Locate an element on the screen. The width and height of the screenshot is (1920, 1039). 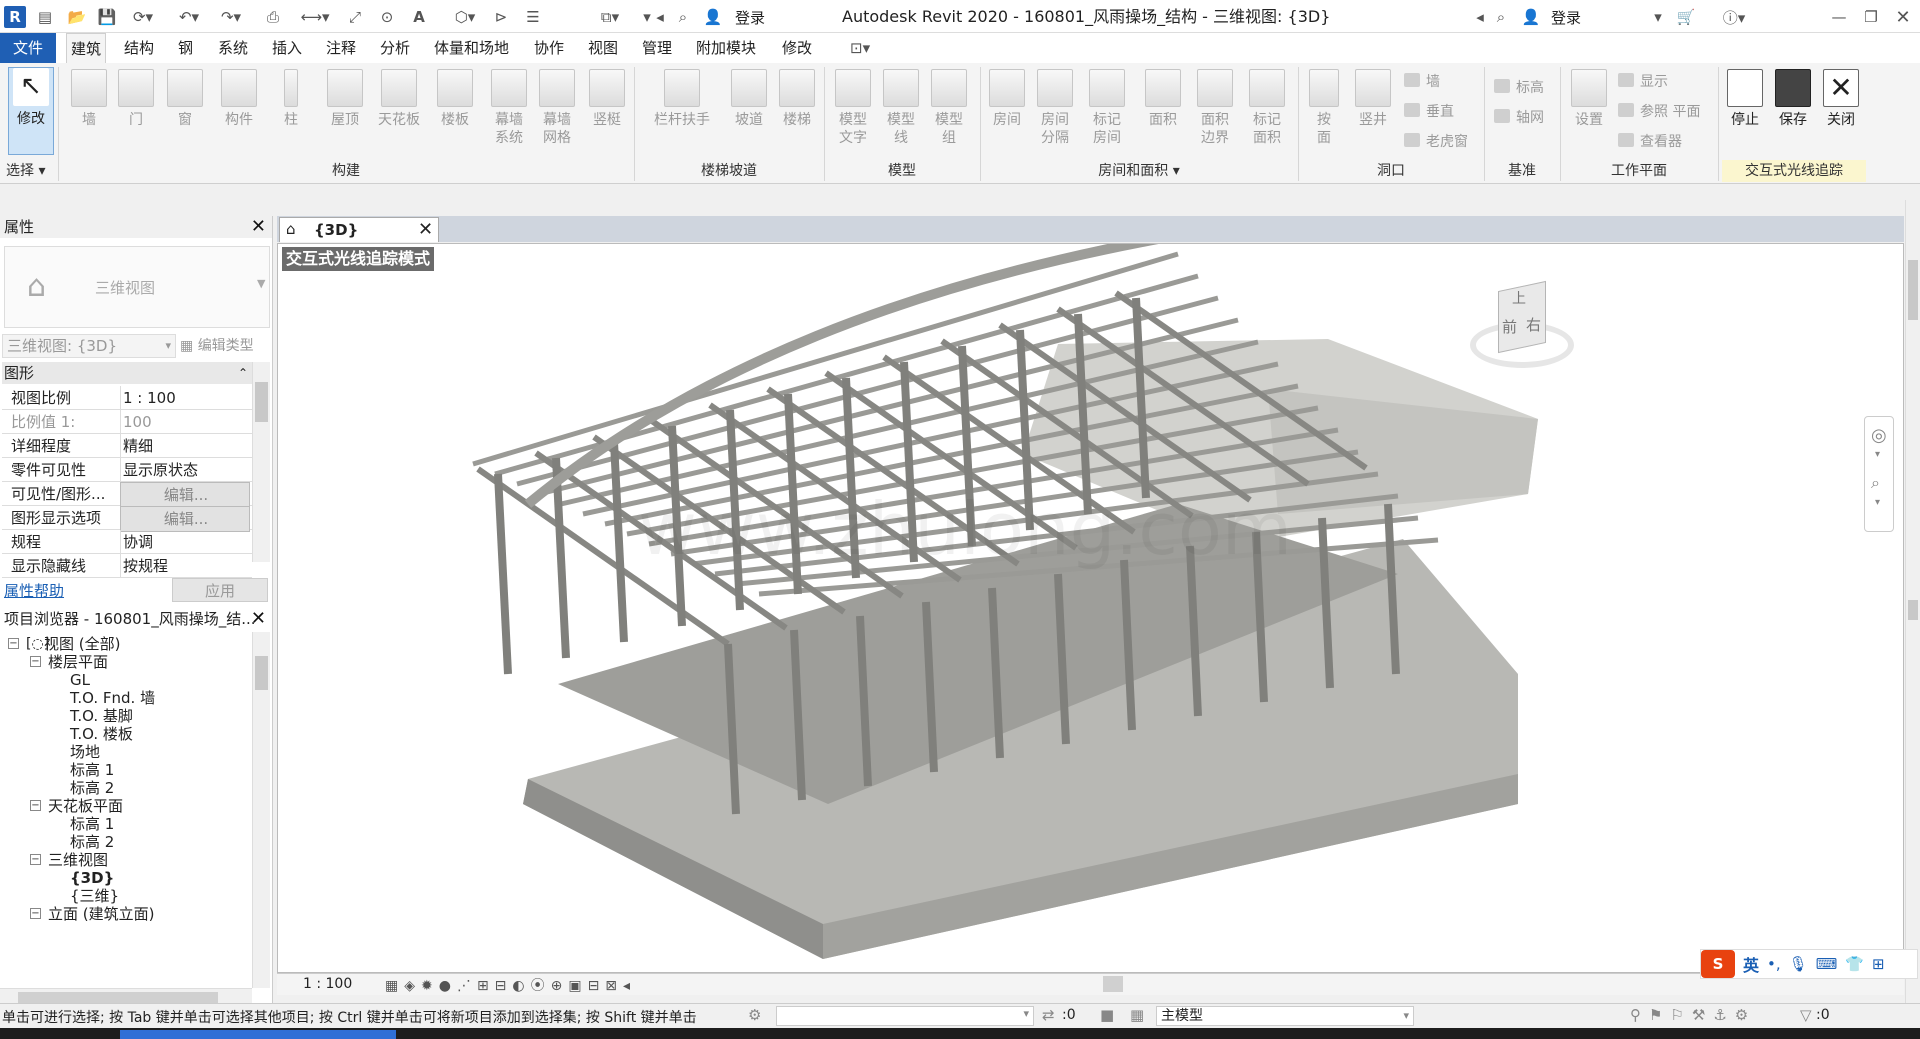
cart-icon: 🛒 is located at coordinates (1686, 17).